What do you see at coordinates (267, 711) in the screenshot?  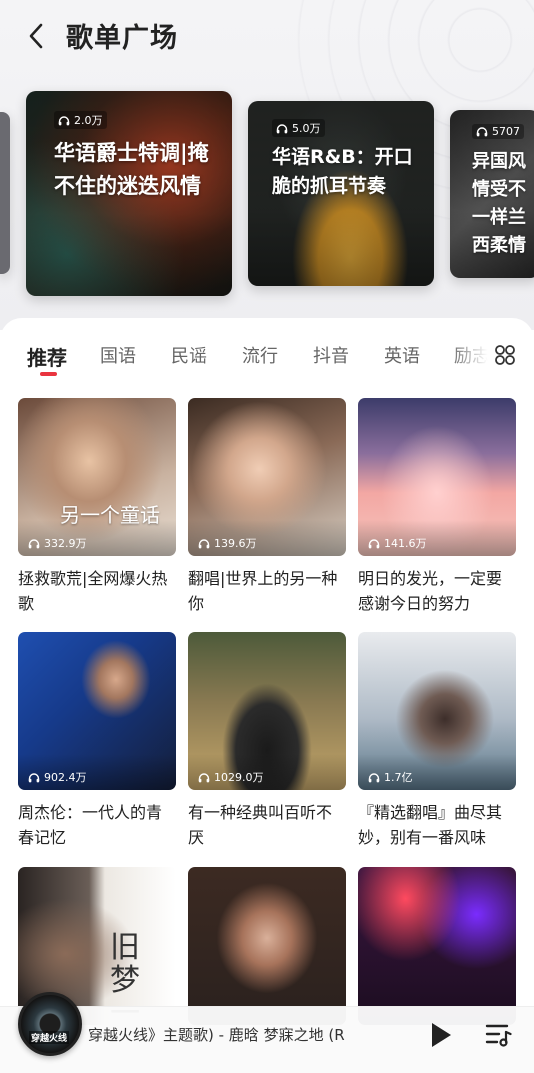 I see `playlist-cover: 1029.0万` at bounding box center [267, 711].